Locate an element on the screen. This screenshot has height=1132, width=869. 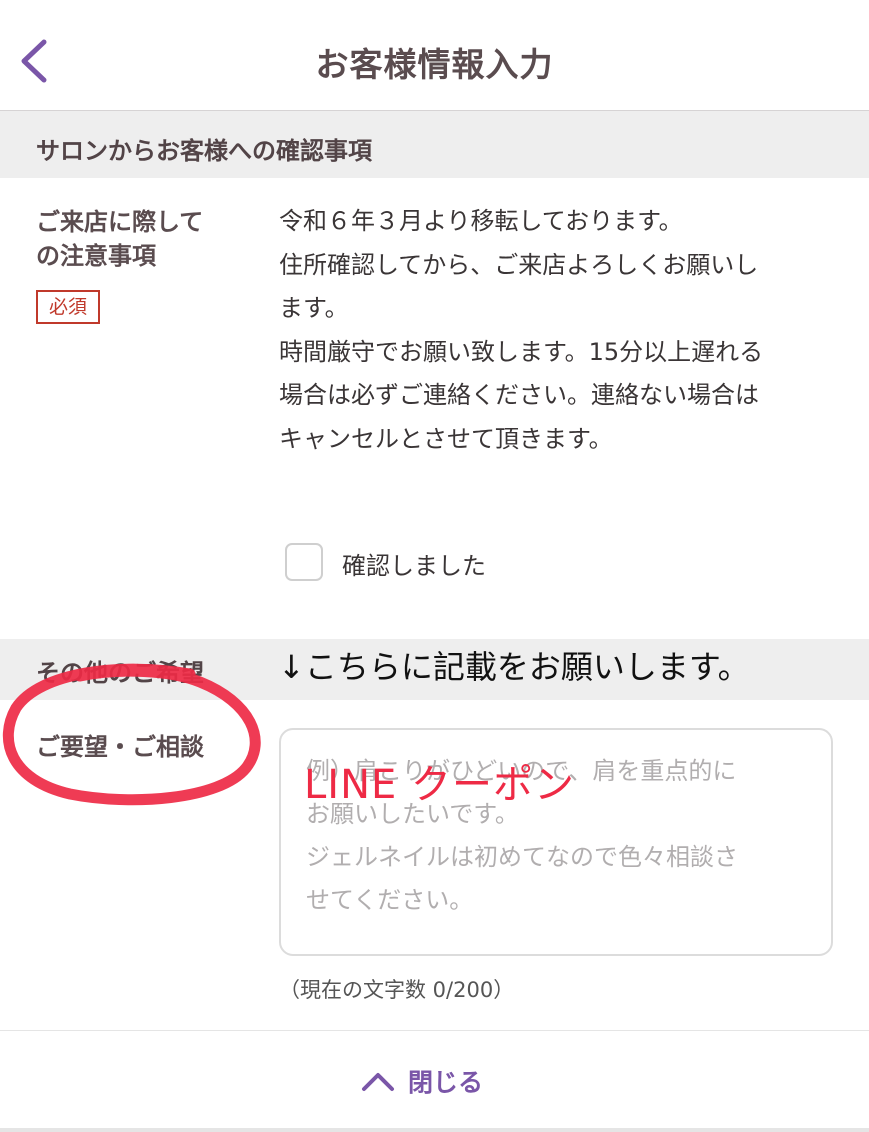
notice-line: 場合は必ずご連絡ください。連絡ない場合は is located at coordinates (519, 395).